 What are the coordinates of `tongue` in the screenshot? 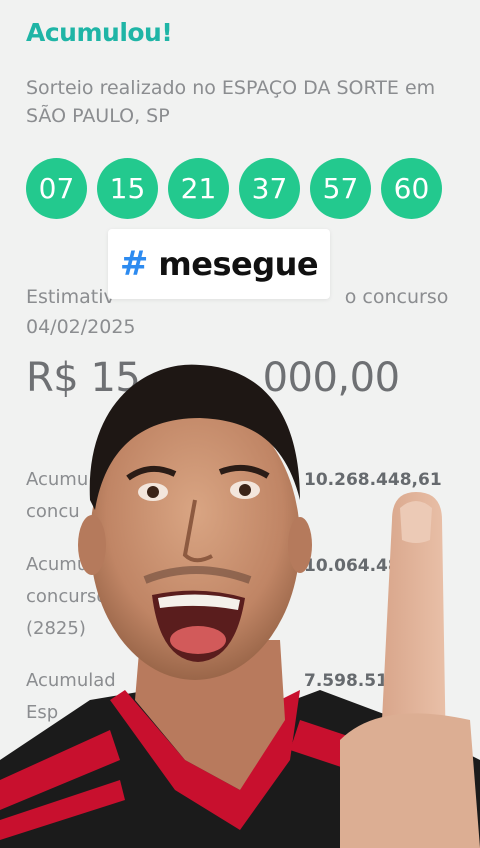 It's located at (198, 640).